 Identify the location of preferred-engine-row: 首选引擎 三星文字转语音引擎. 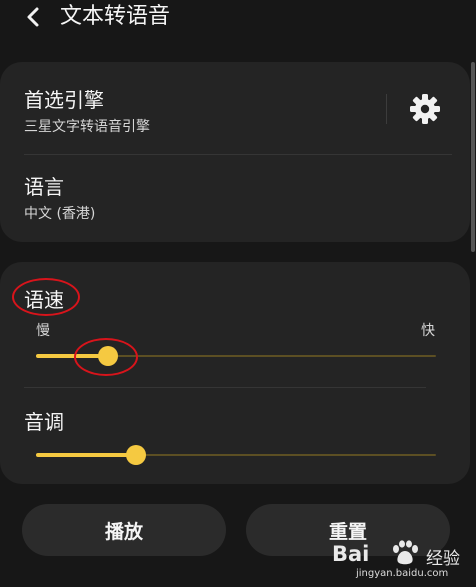
(193, 108).